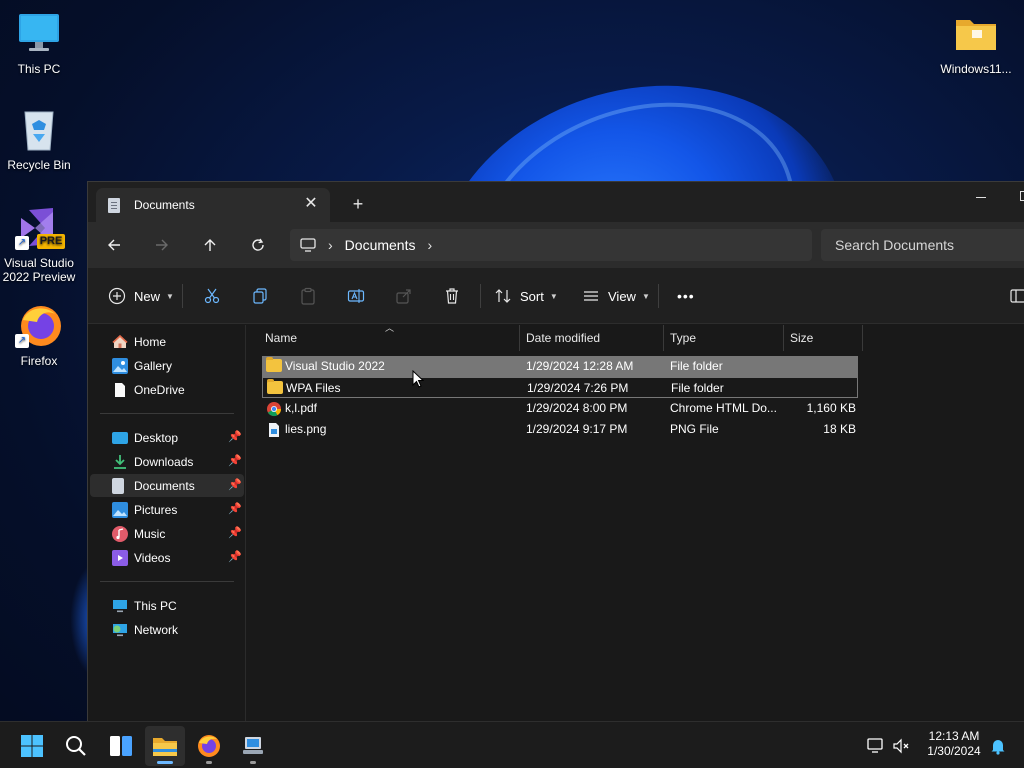  What do you see at coordinates (954, 744) in the screenshot?
I see `system-clock: 12:13 AM 1/30/2024` at bounding box center [954, 744].